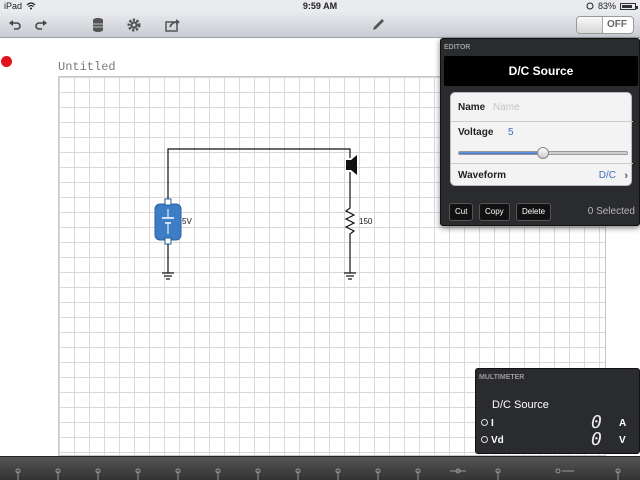 The width and height of the screenshot is (640, 480). What do you see at coordinates (259, 175) in the screenshot?
I see `wire` at bounding box center [259, 175].